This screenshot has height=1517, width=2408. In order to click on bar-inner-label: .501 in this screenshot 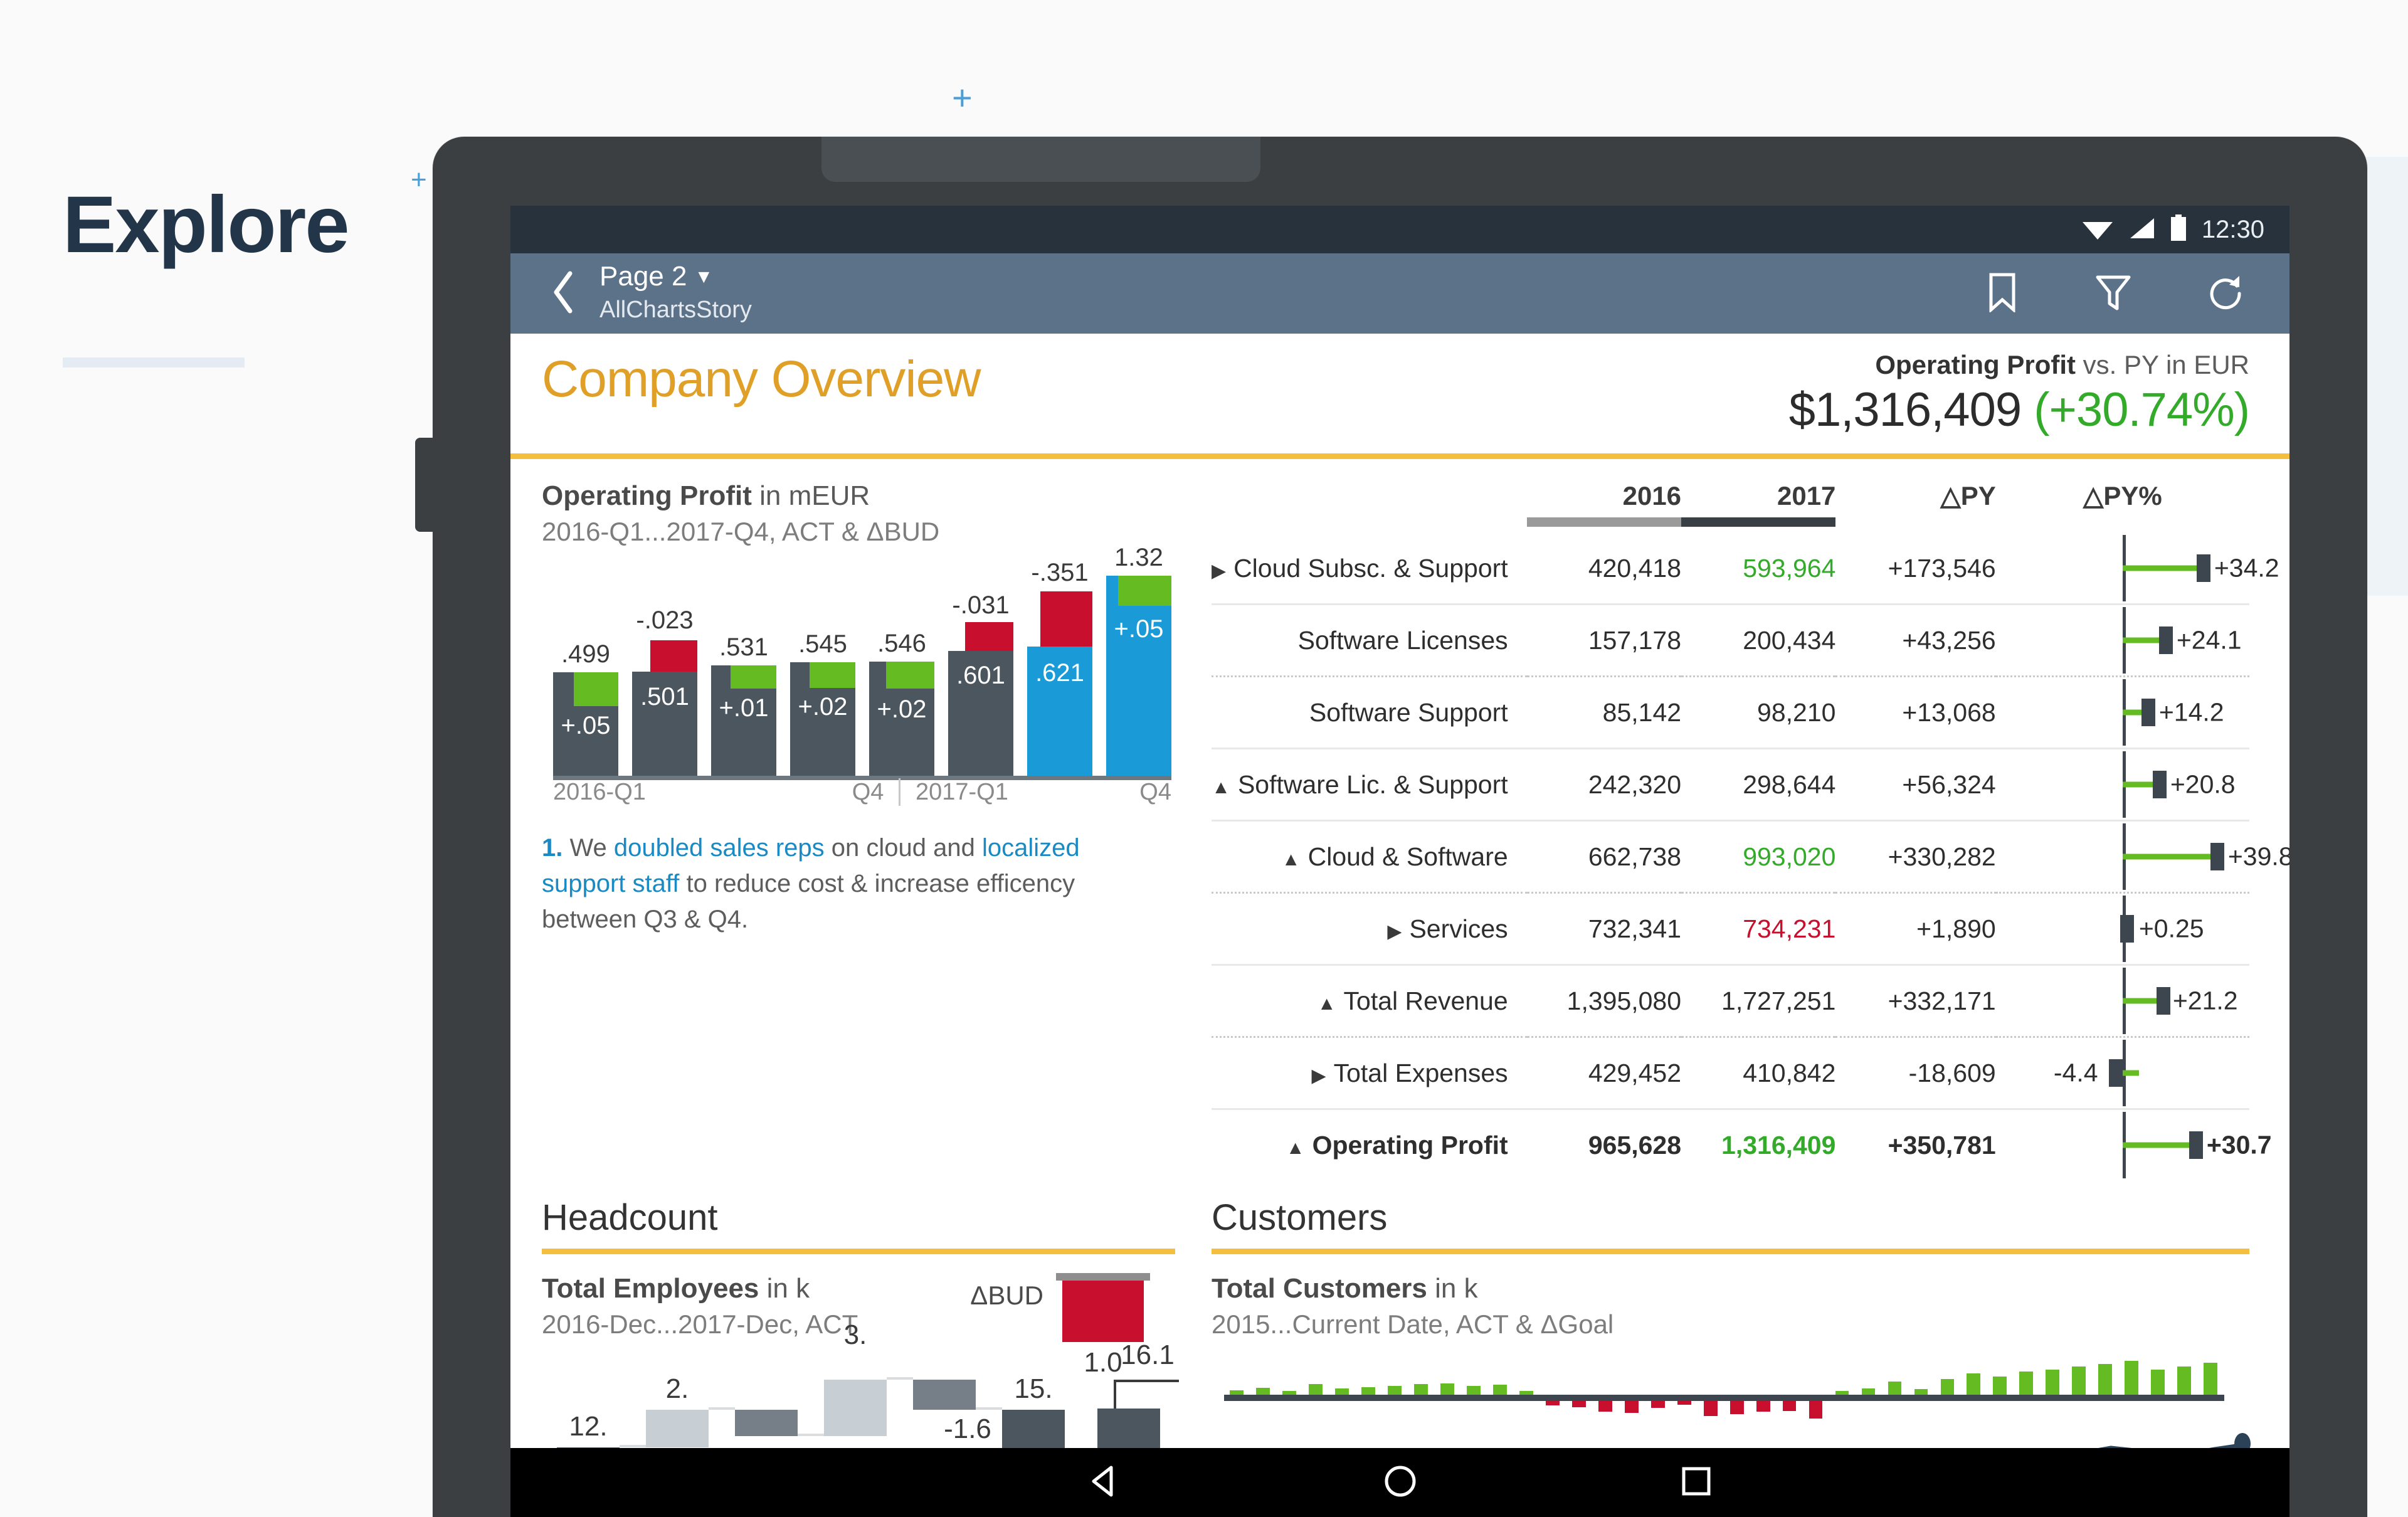, I will do `click(664, 697)`.